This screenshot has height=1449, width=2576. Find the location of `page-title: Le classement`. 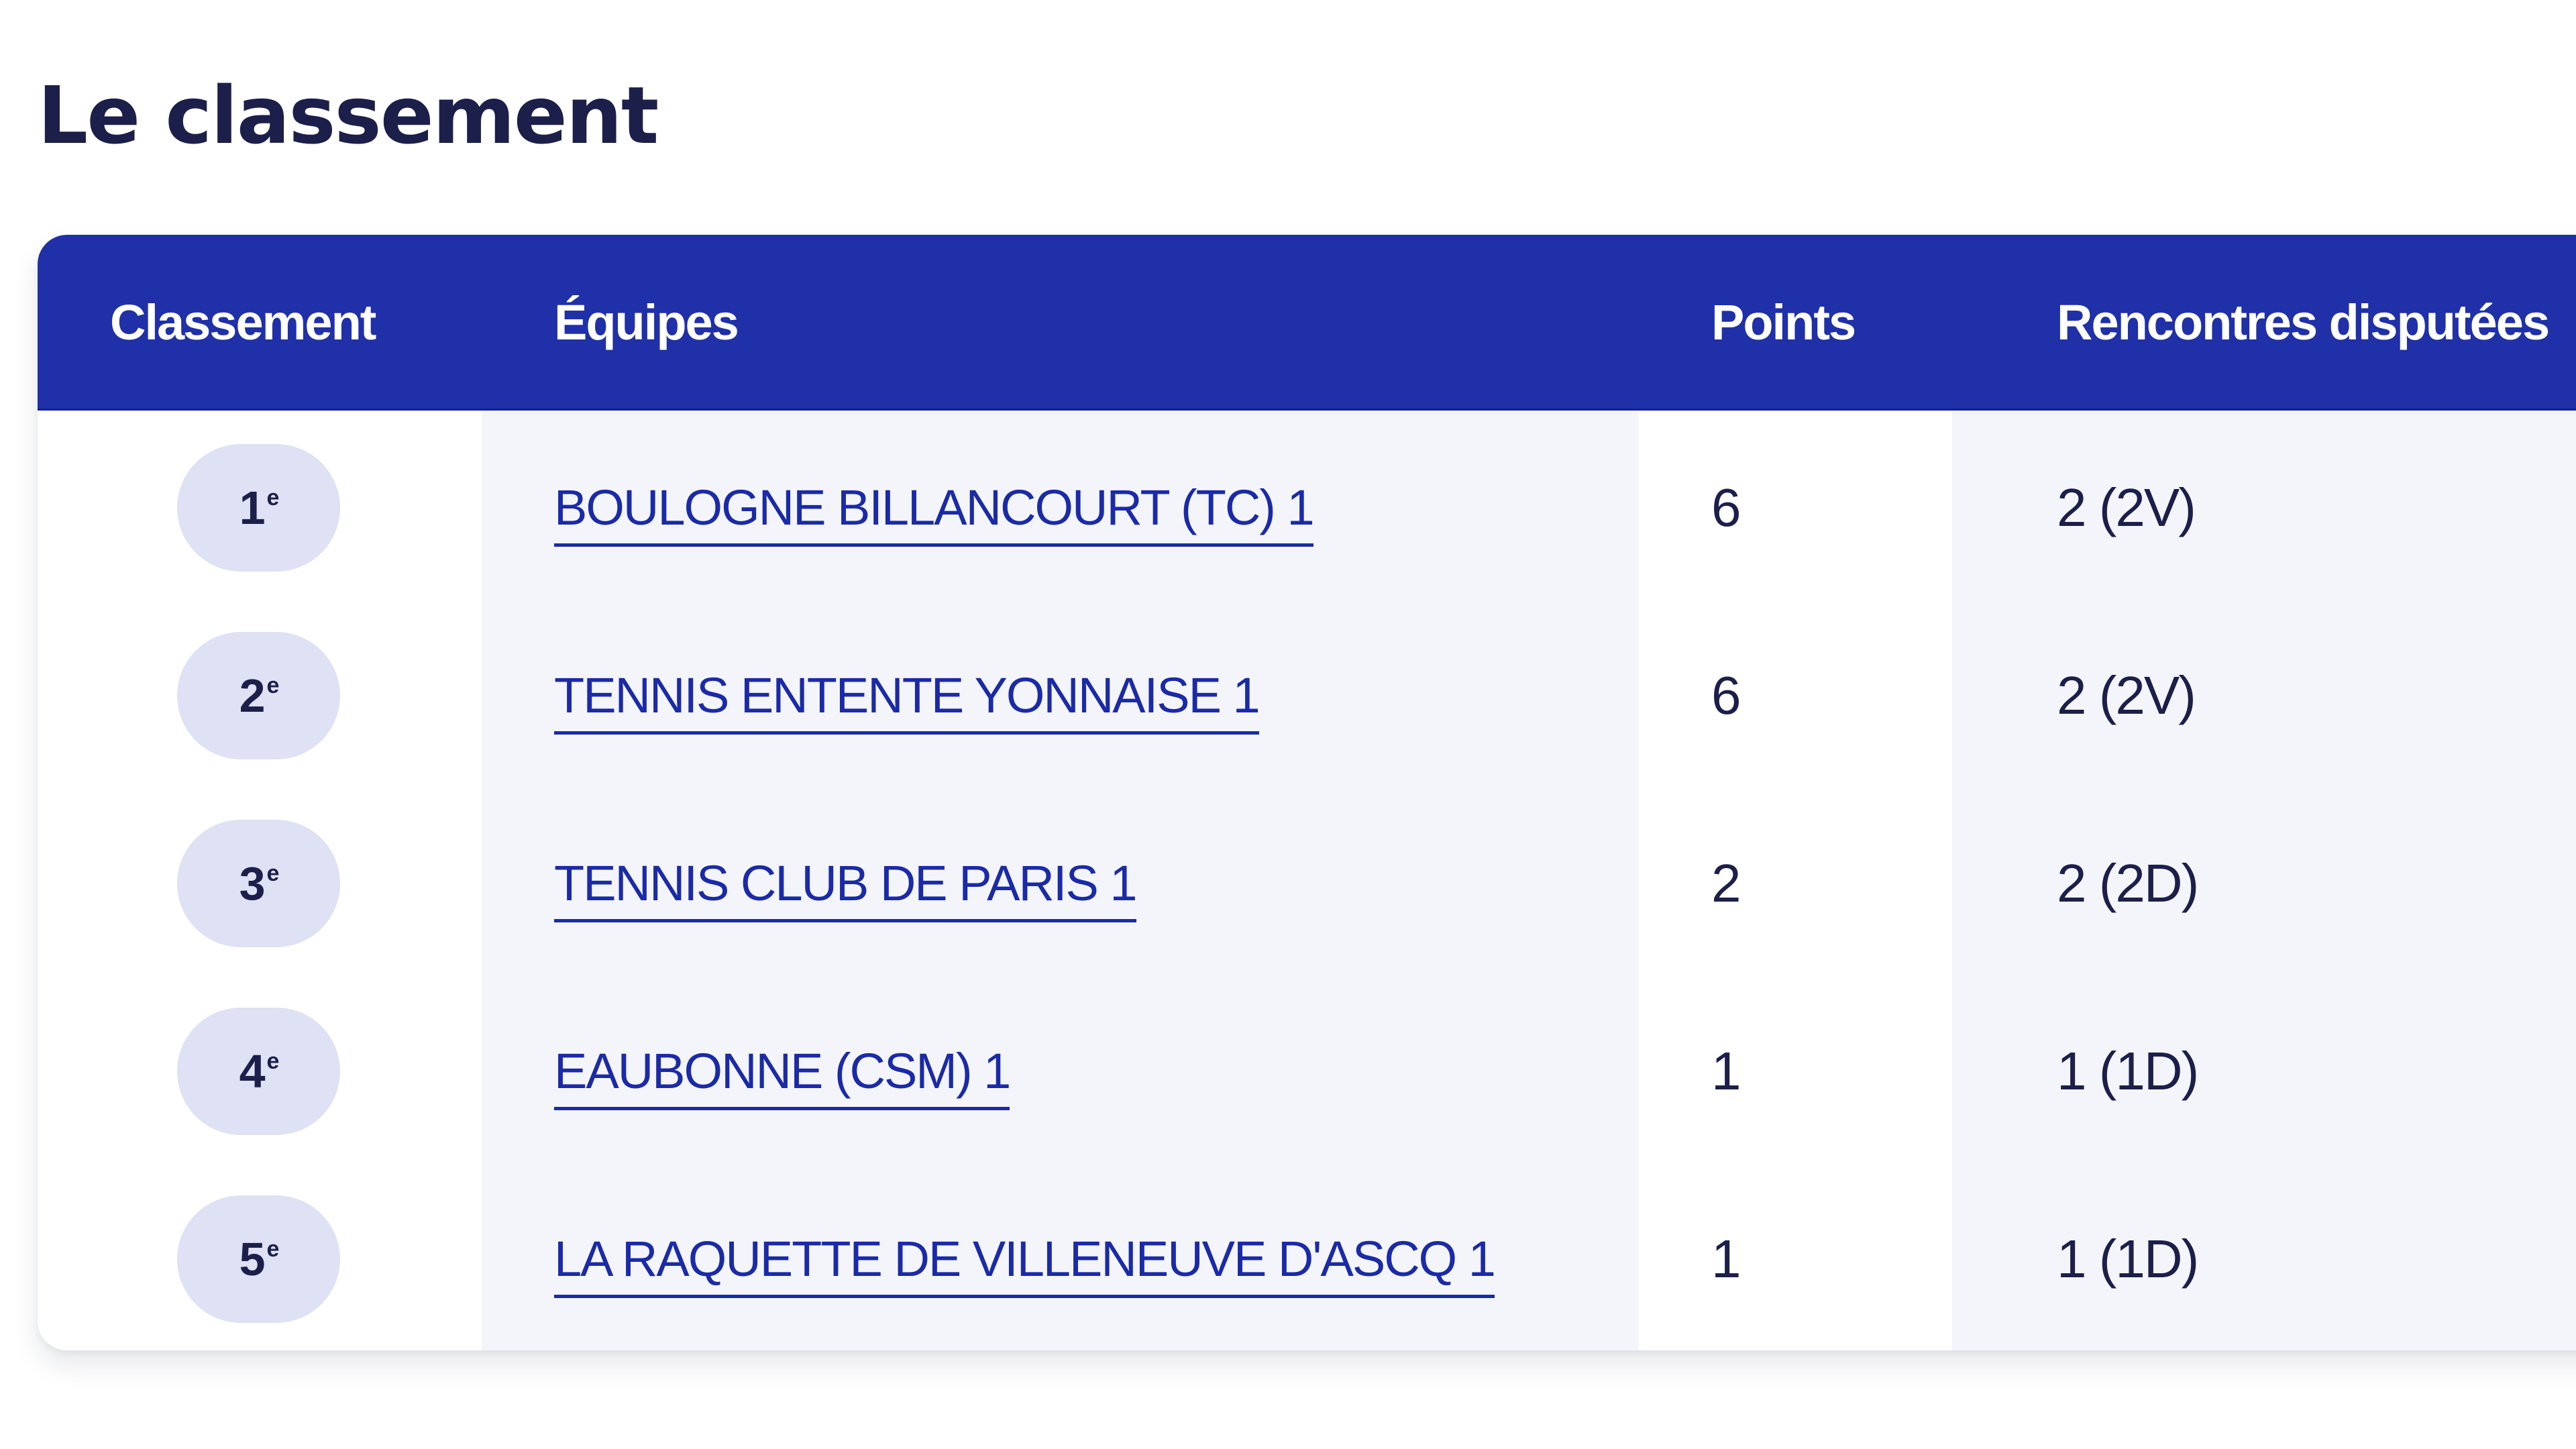

page-title: Le classement is located at coordinates (348, 115).